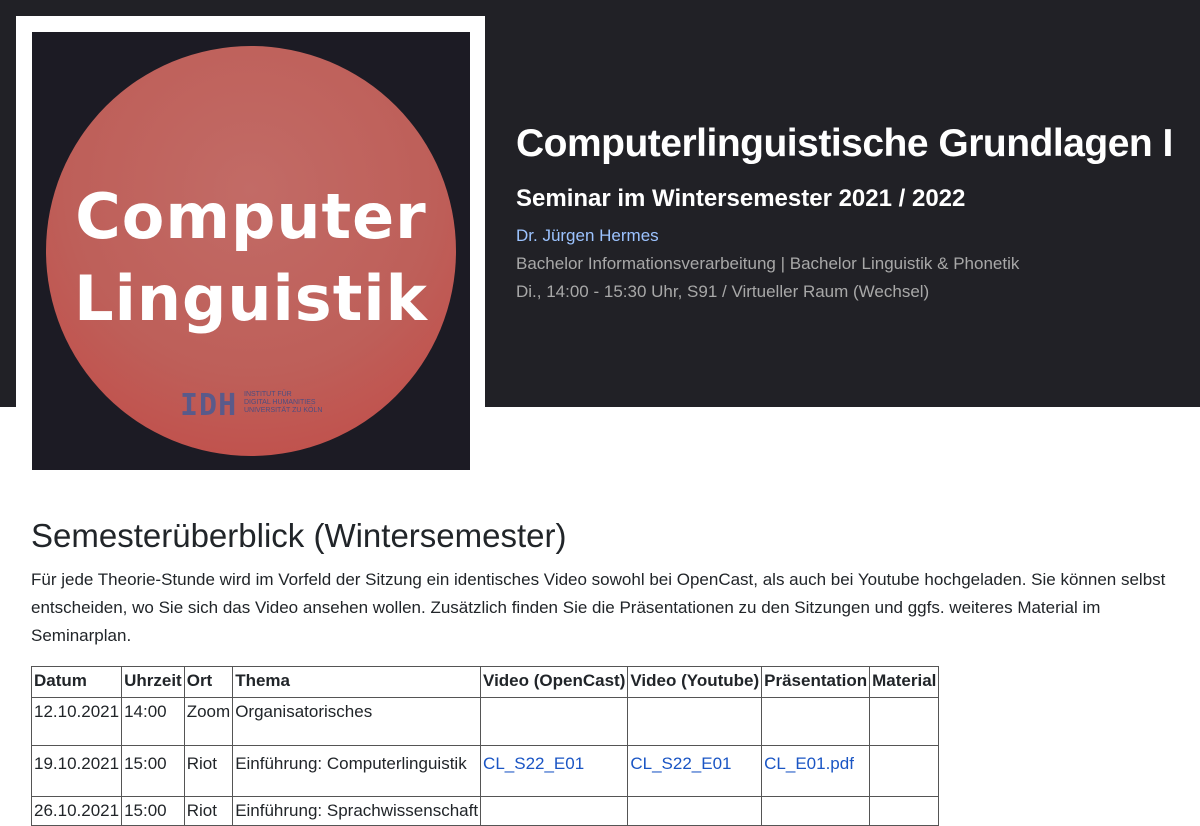 The image size is (1200, 826). I want to click on header-material: Material, so click(904, 682).